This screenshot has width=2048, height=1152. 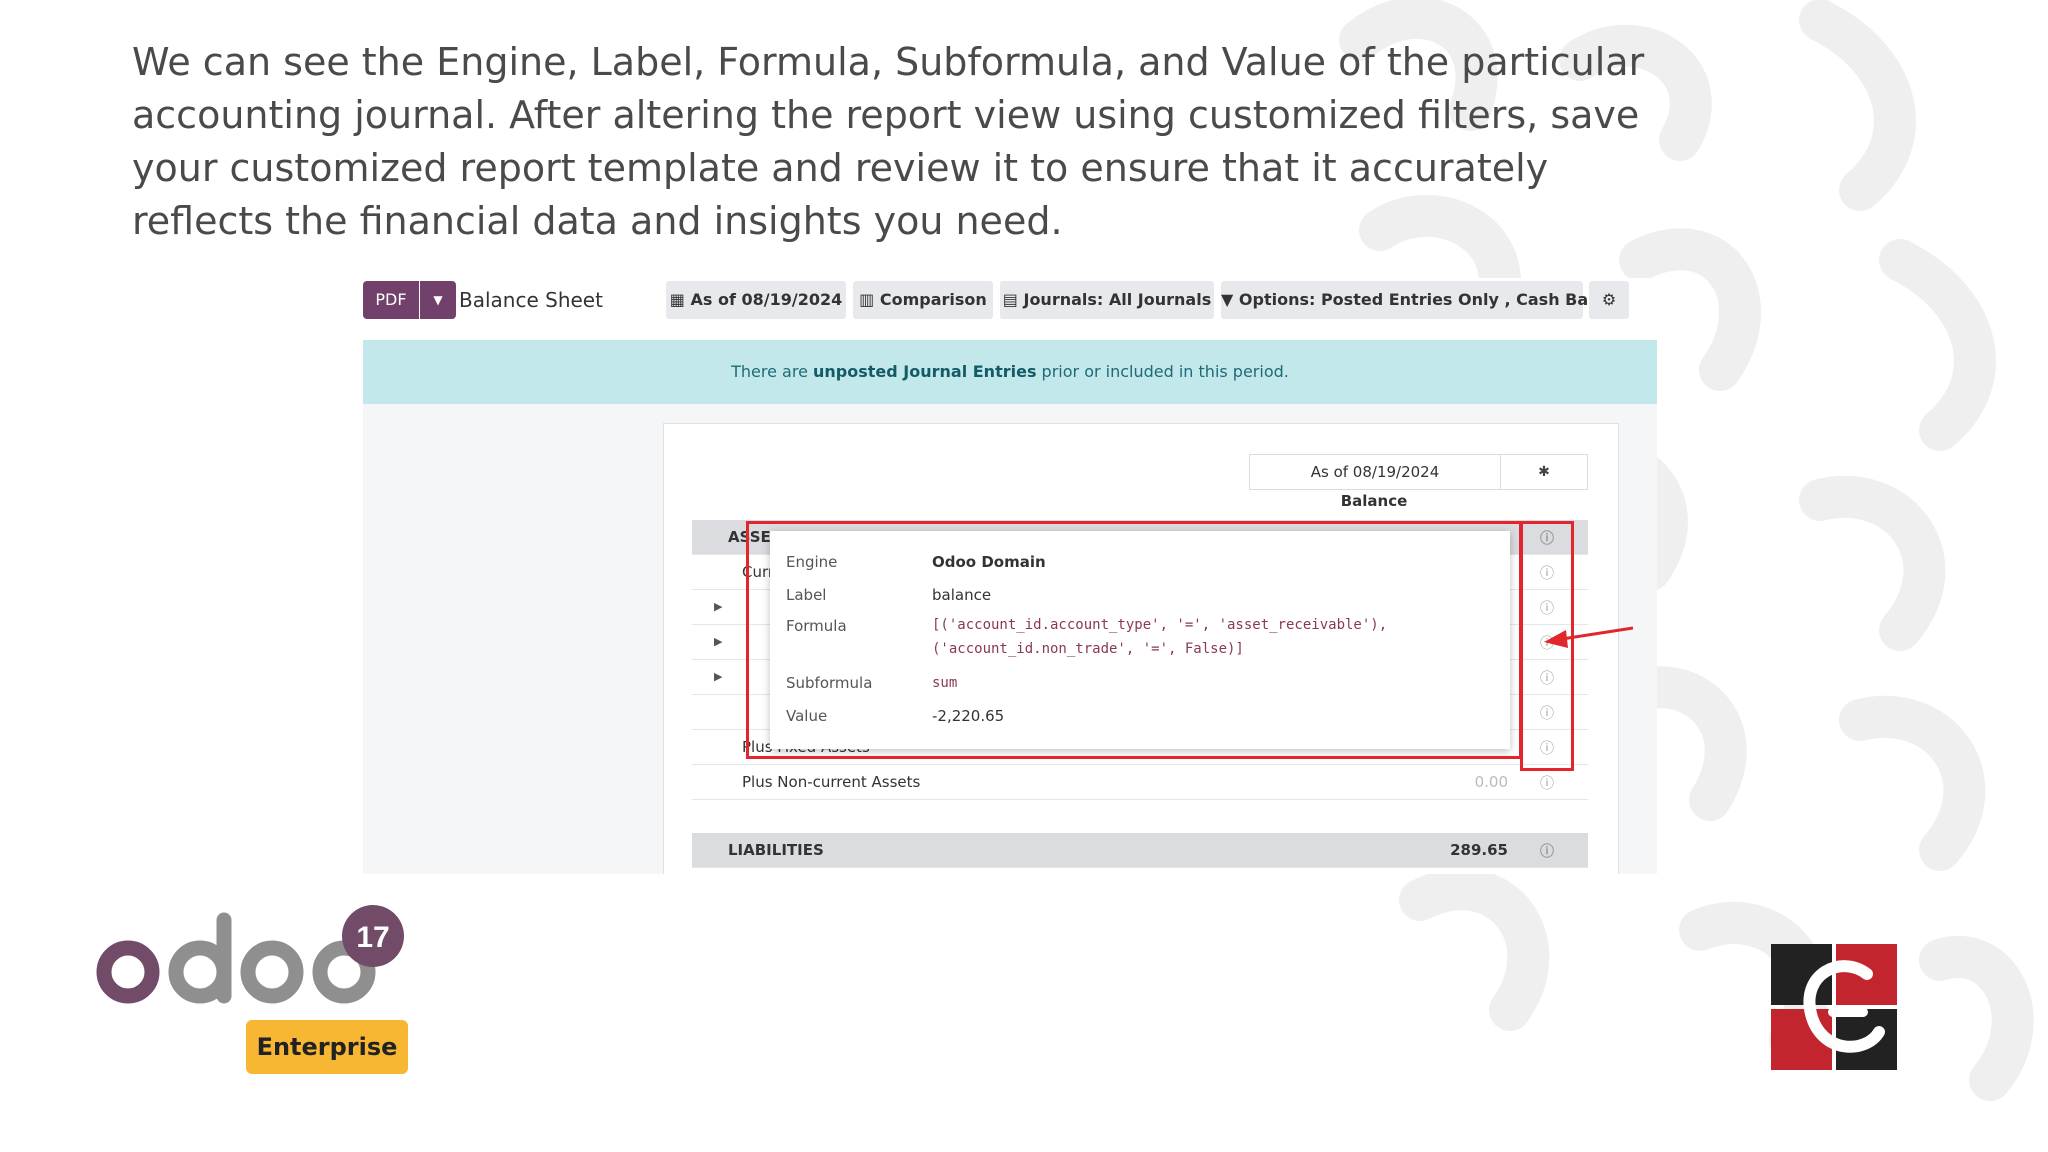 I want to click on bug-icon: ✱, so click(x=1544, y=472).